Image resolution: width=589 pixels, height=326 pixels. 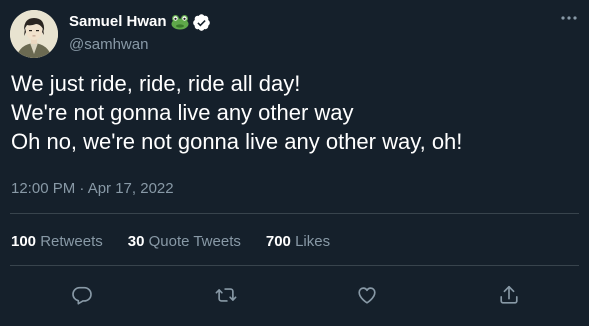 I want to click on author-name-row: Samuel Hwan, so click(x=140, y=22).